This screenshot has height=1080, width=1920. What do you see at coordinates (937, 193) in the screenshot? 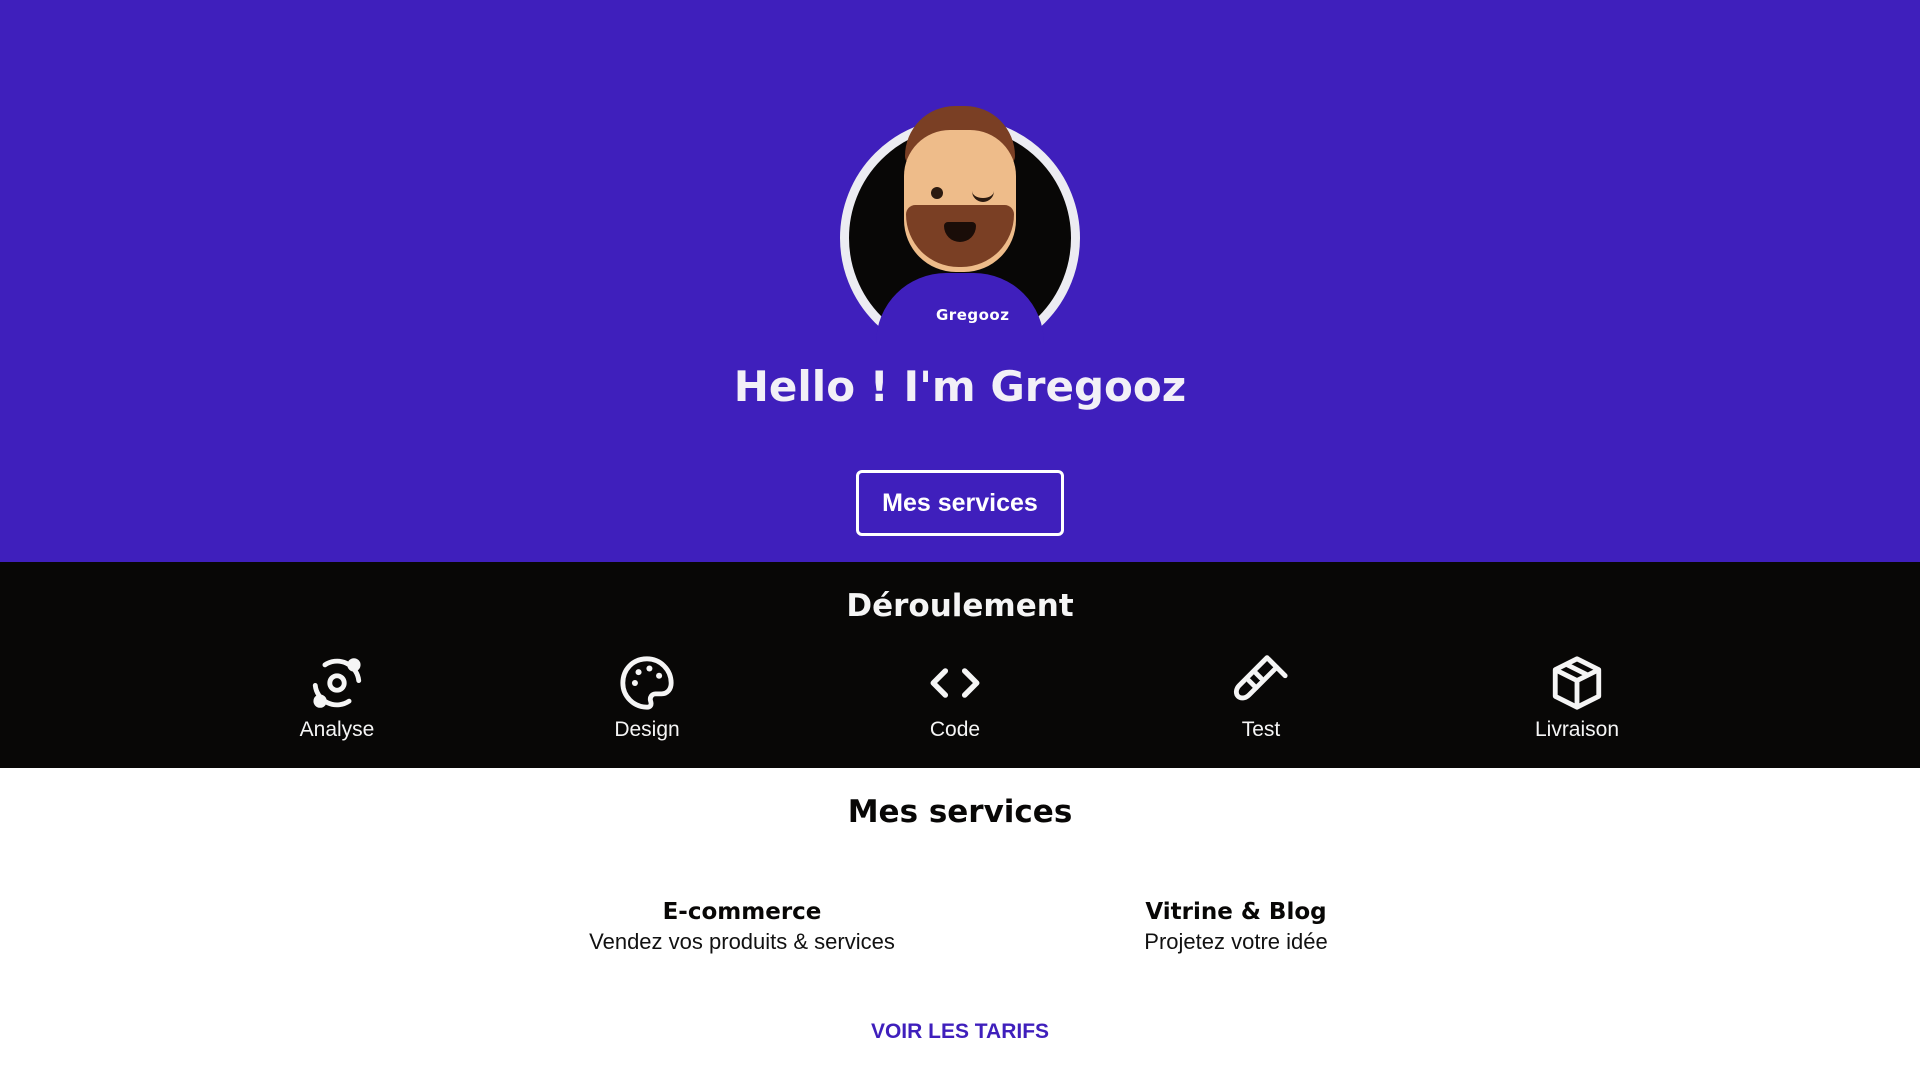
I see `avatar-eye` at bounding box center [937, 193].